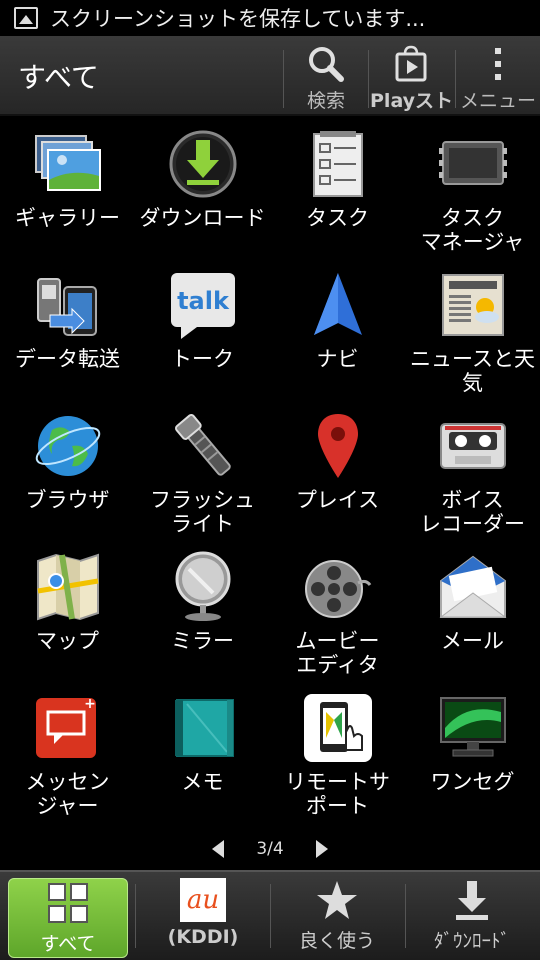  I want to click on tab-kddi: au (KDDI), so click(203, 918).